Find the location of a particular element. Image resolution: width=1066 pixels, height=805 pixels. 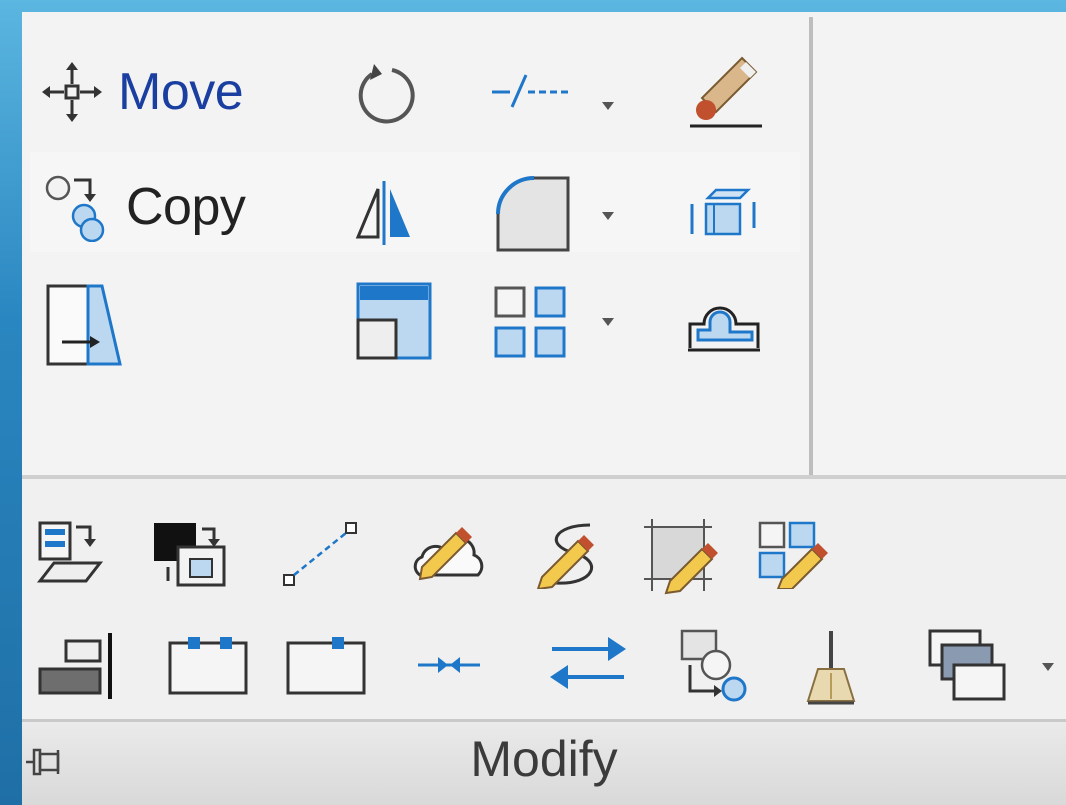

move-label: Move is located at coordinates (181, 92).